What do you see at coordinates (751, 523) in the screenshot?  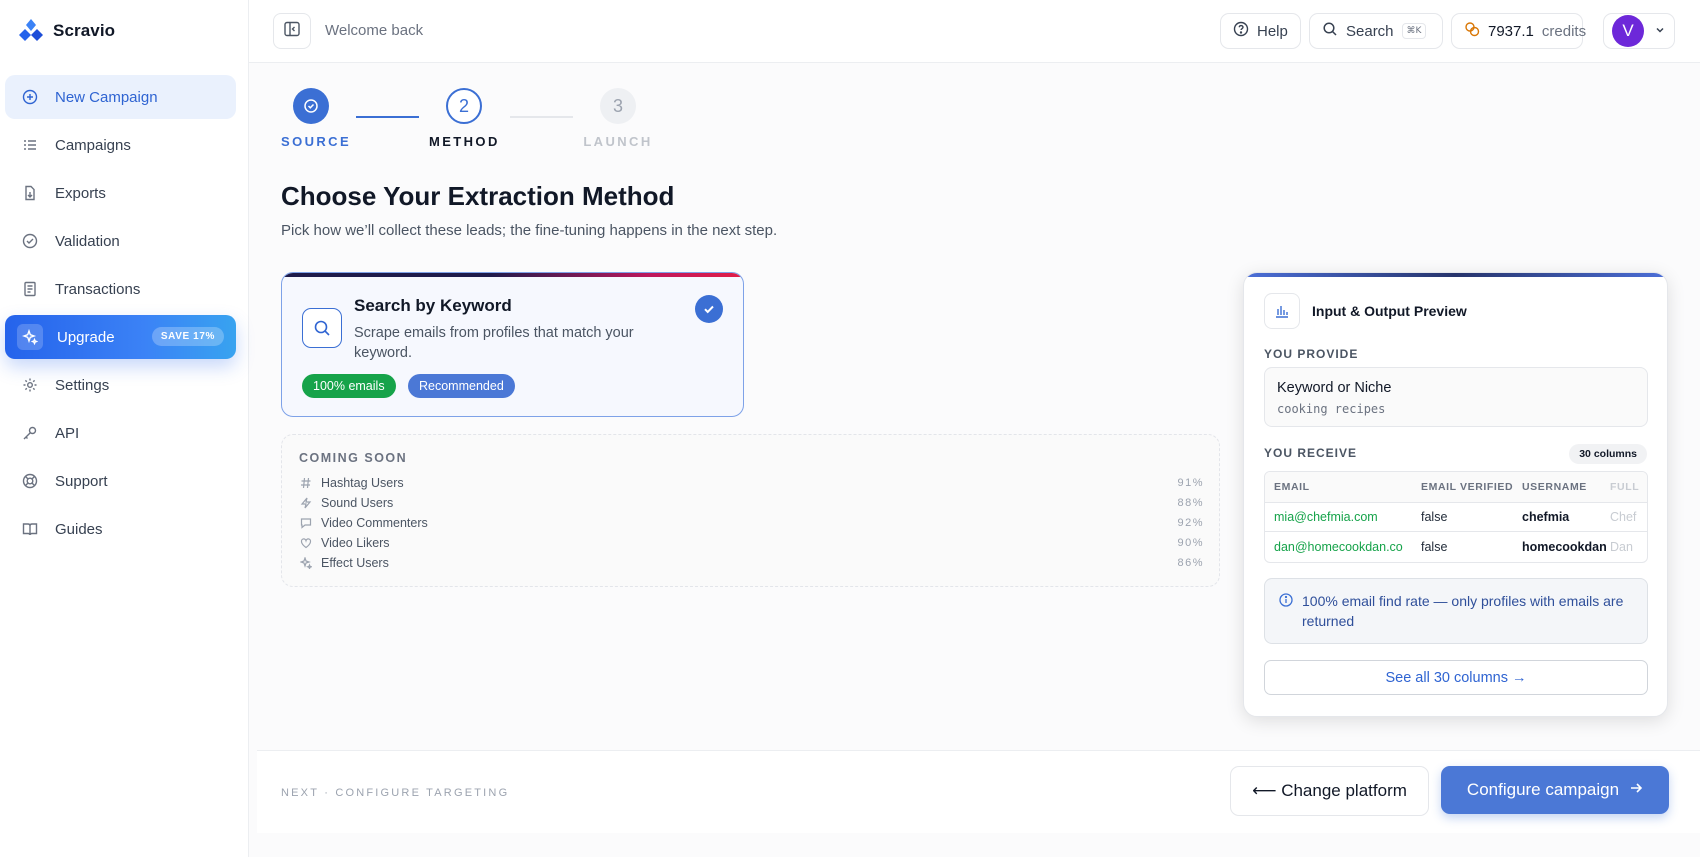 I see `coming-soon-item: Video Commenters 92%` at bounding box center [751, 523].